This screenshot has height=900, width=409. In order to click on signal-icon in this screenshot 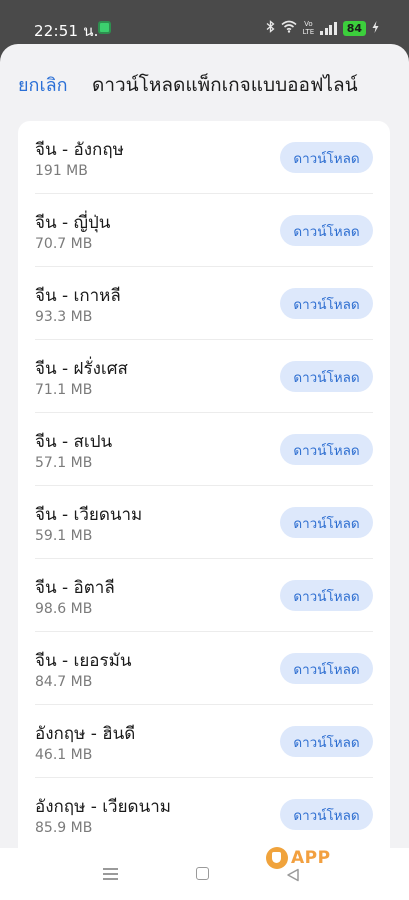, I will do `click(328, 28)`.